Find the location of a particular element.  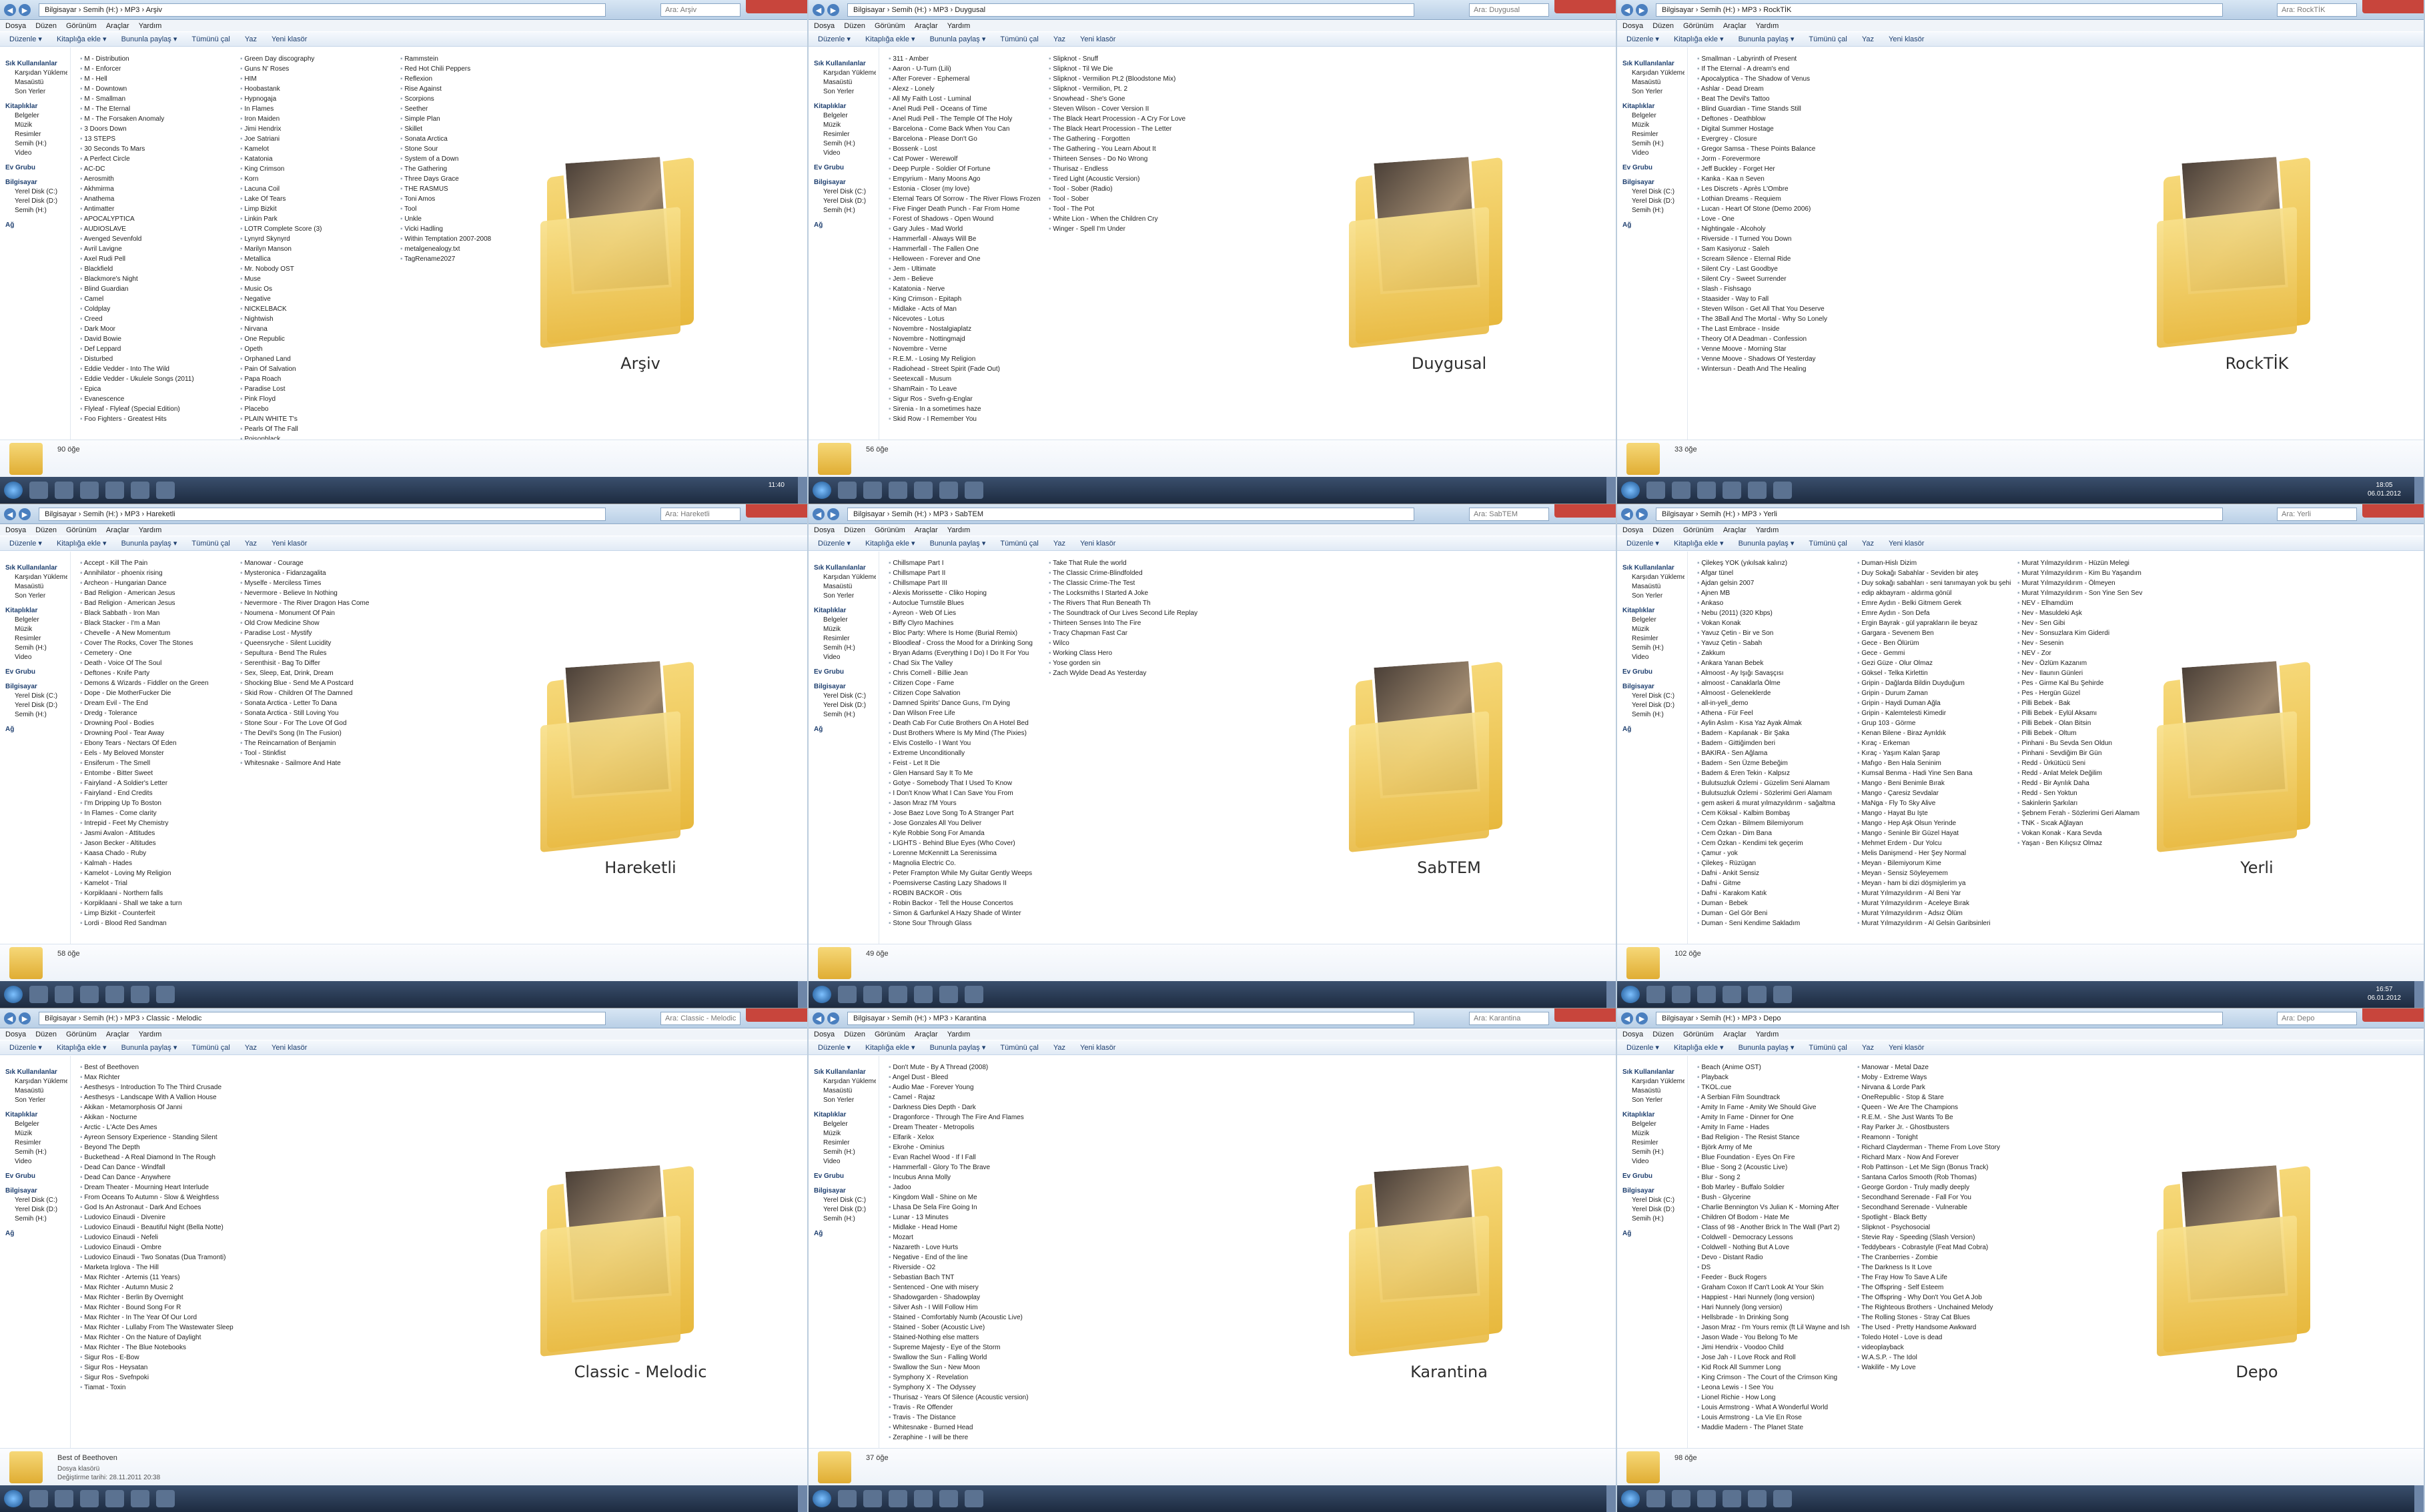

file-item: M - Enforcer is located at coordinates (156, 69).